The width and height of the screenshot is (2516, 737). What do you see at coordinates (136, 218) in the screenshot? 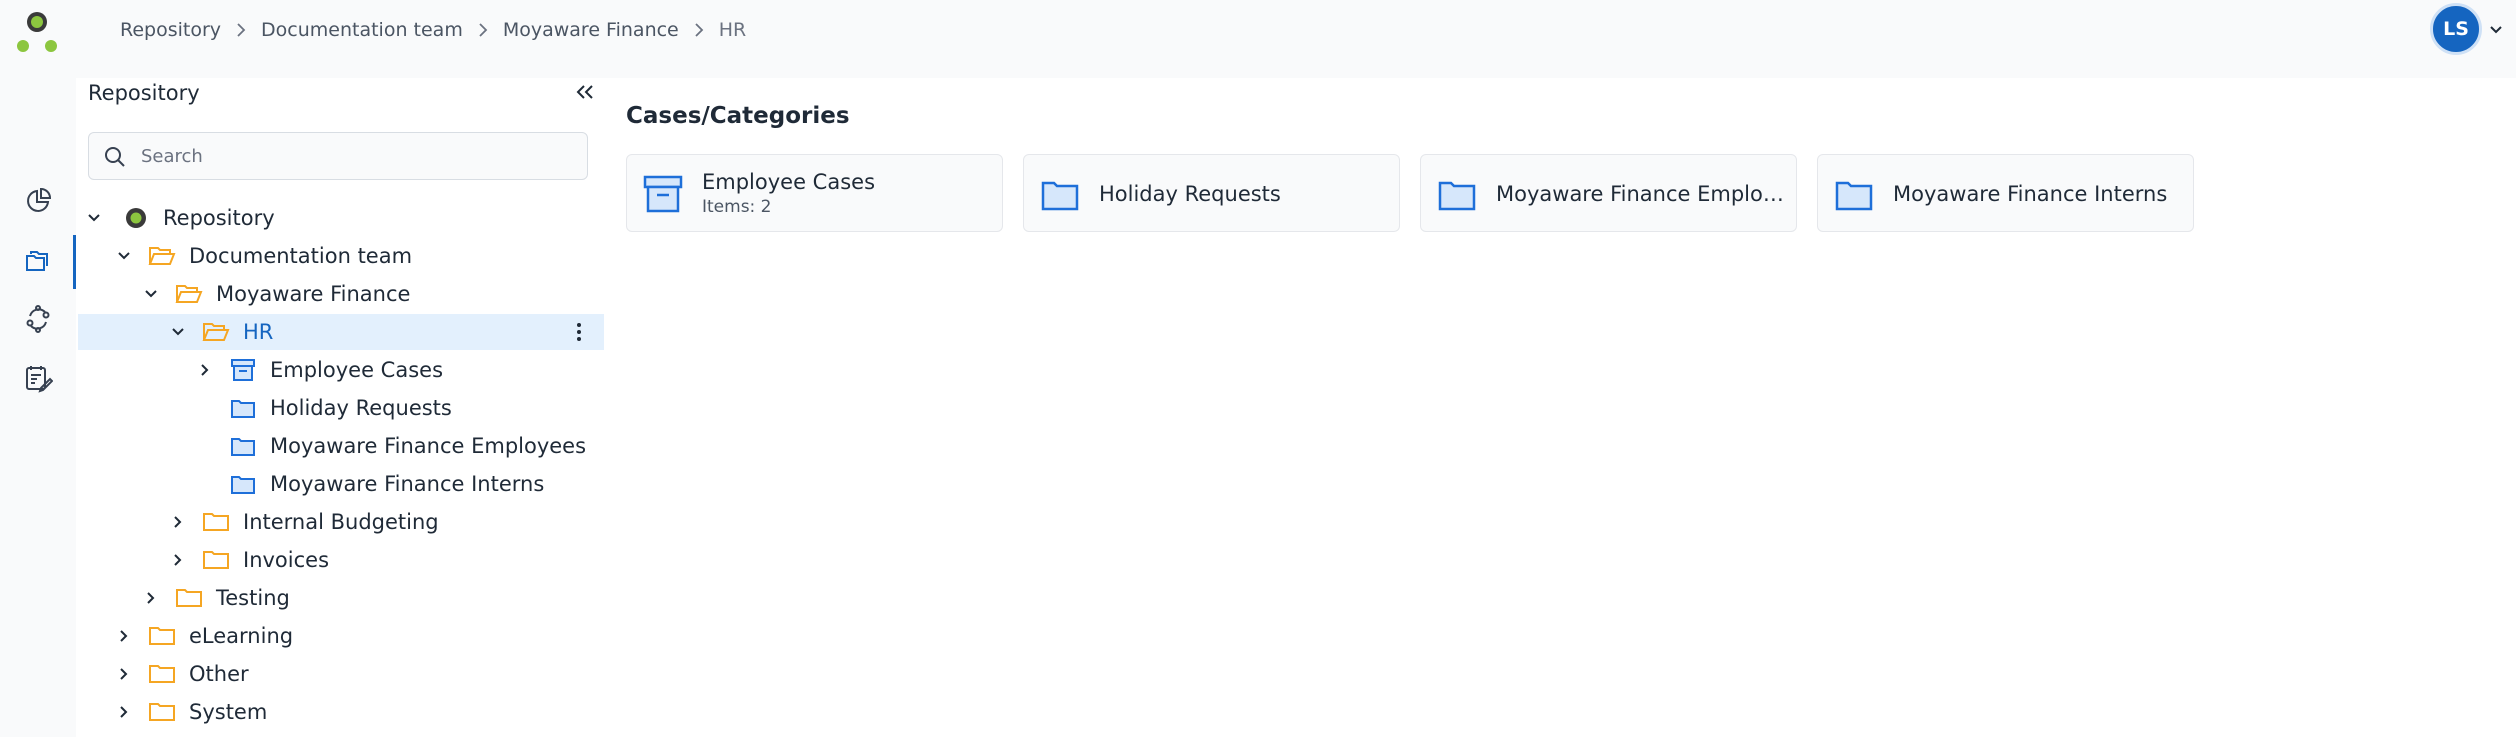
I see `repository-root-icon` at bounding box center [136, 218].